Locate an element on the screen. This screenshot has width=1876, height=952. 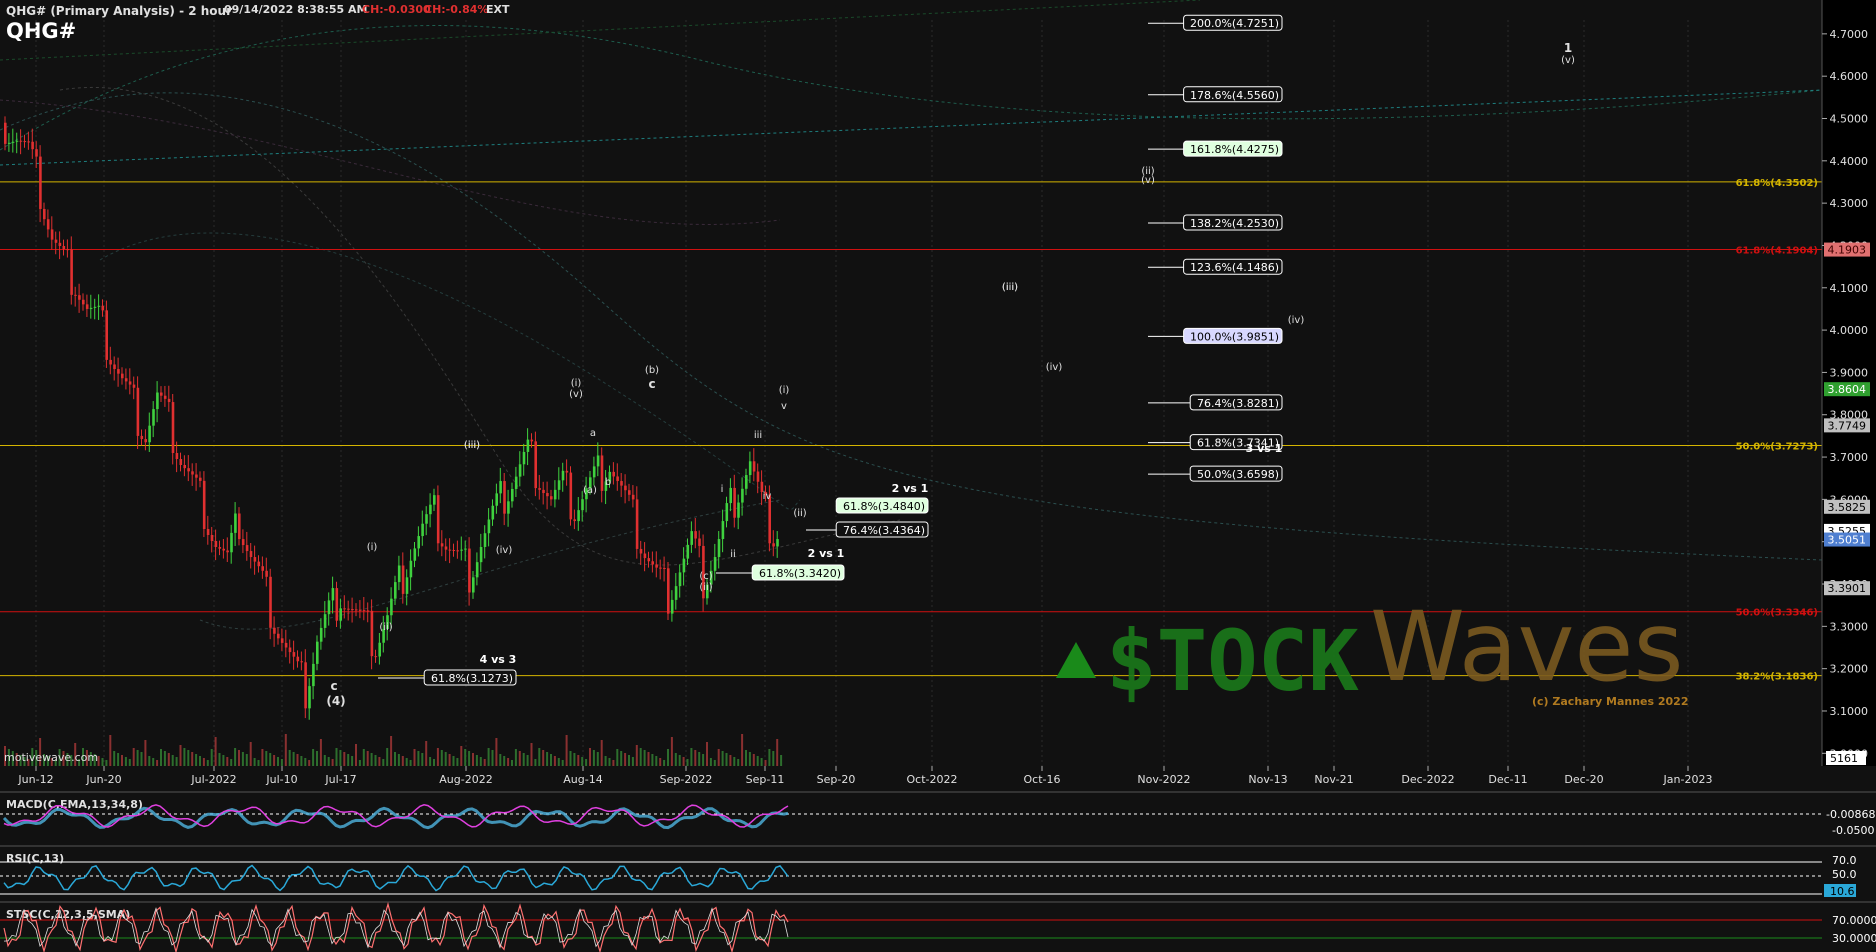
price-badge-label: 3.8604 is located at coordinates (1847, 389).